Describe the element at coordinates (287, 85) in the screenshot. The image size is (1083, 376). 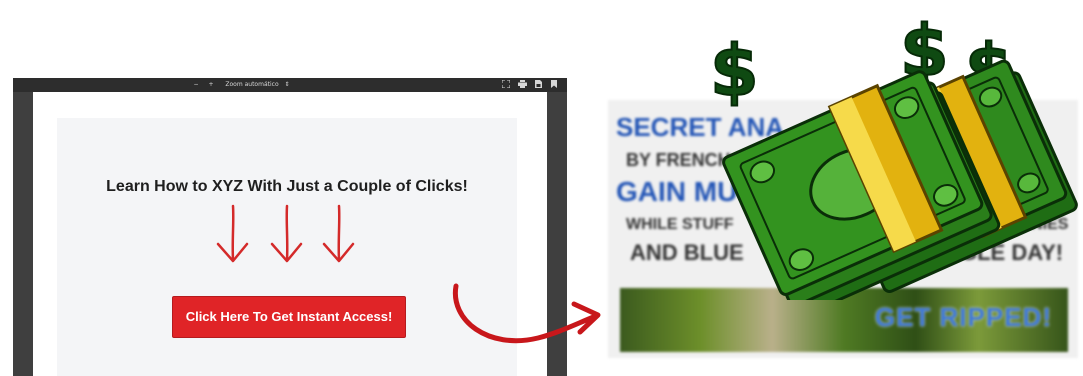
I see `zoom-caret-icon: ⇕` at that location.